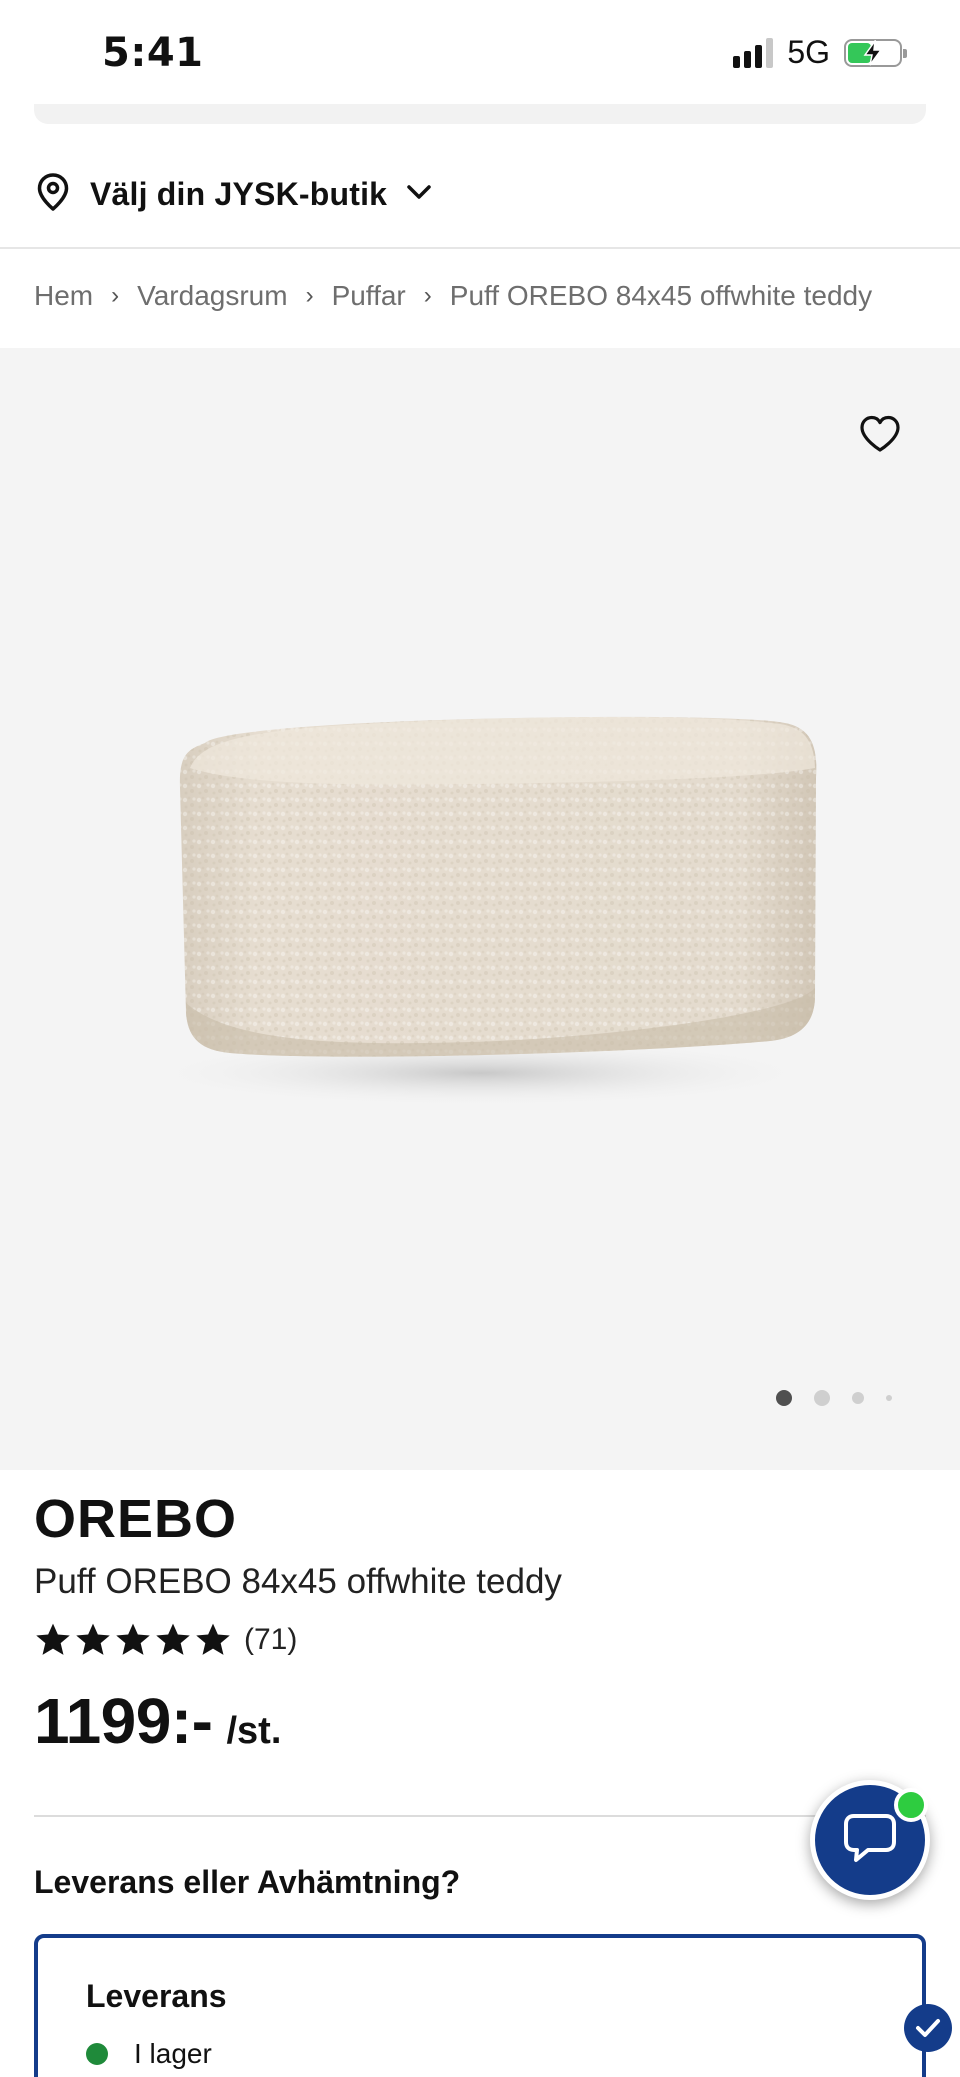  Describe the element at coordinates (153, 53) in the screenshot. I see `status-time: 5:41` at that location.